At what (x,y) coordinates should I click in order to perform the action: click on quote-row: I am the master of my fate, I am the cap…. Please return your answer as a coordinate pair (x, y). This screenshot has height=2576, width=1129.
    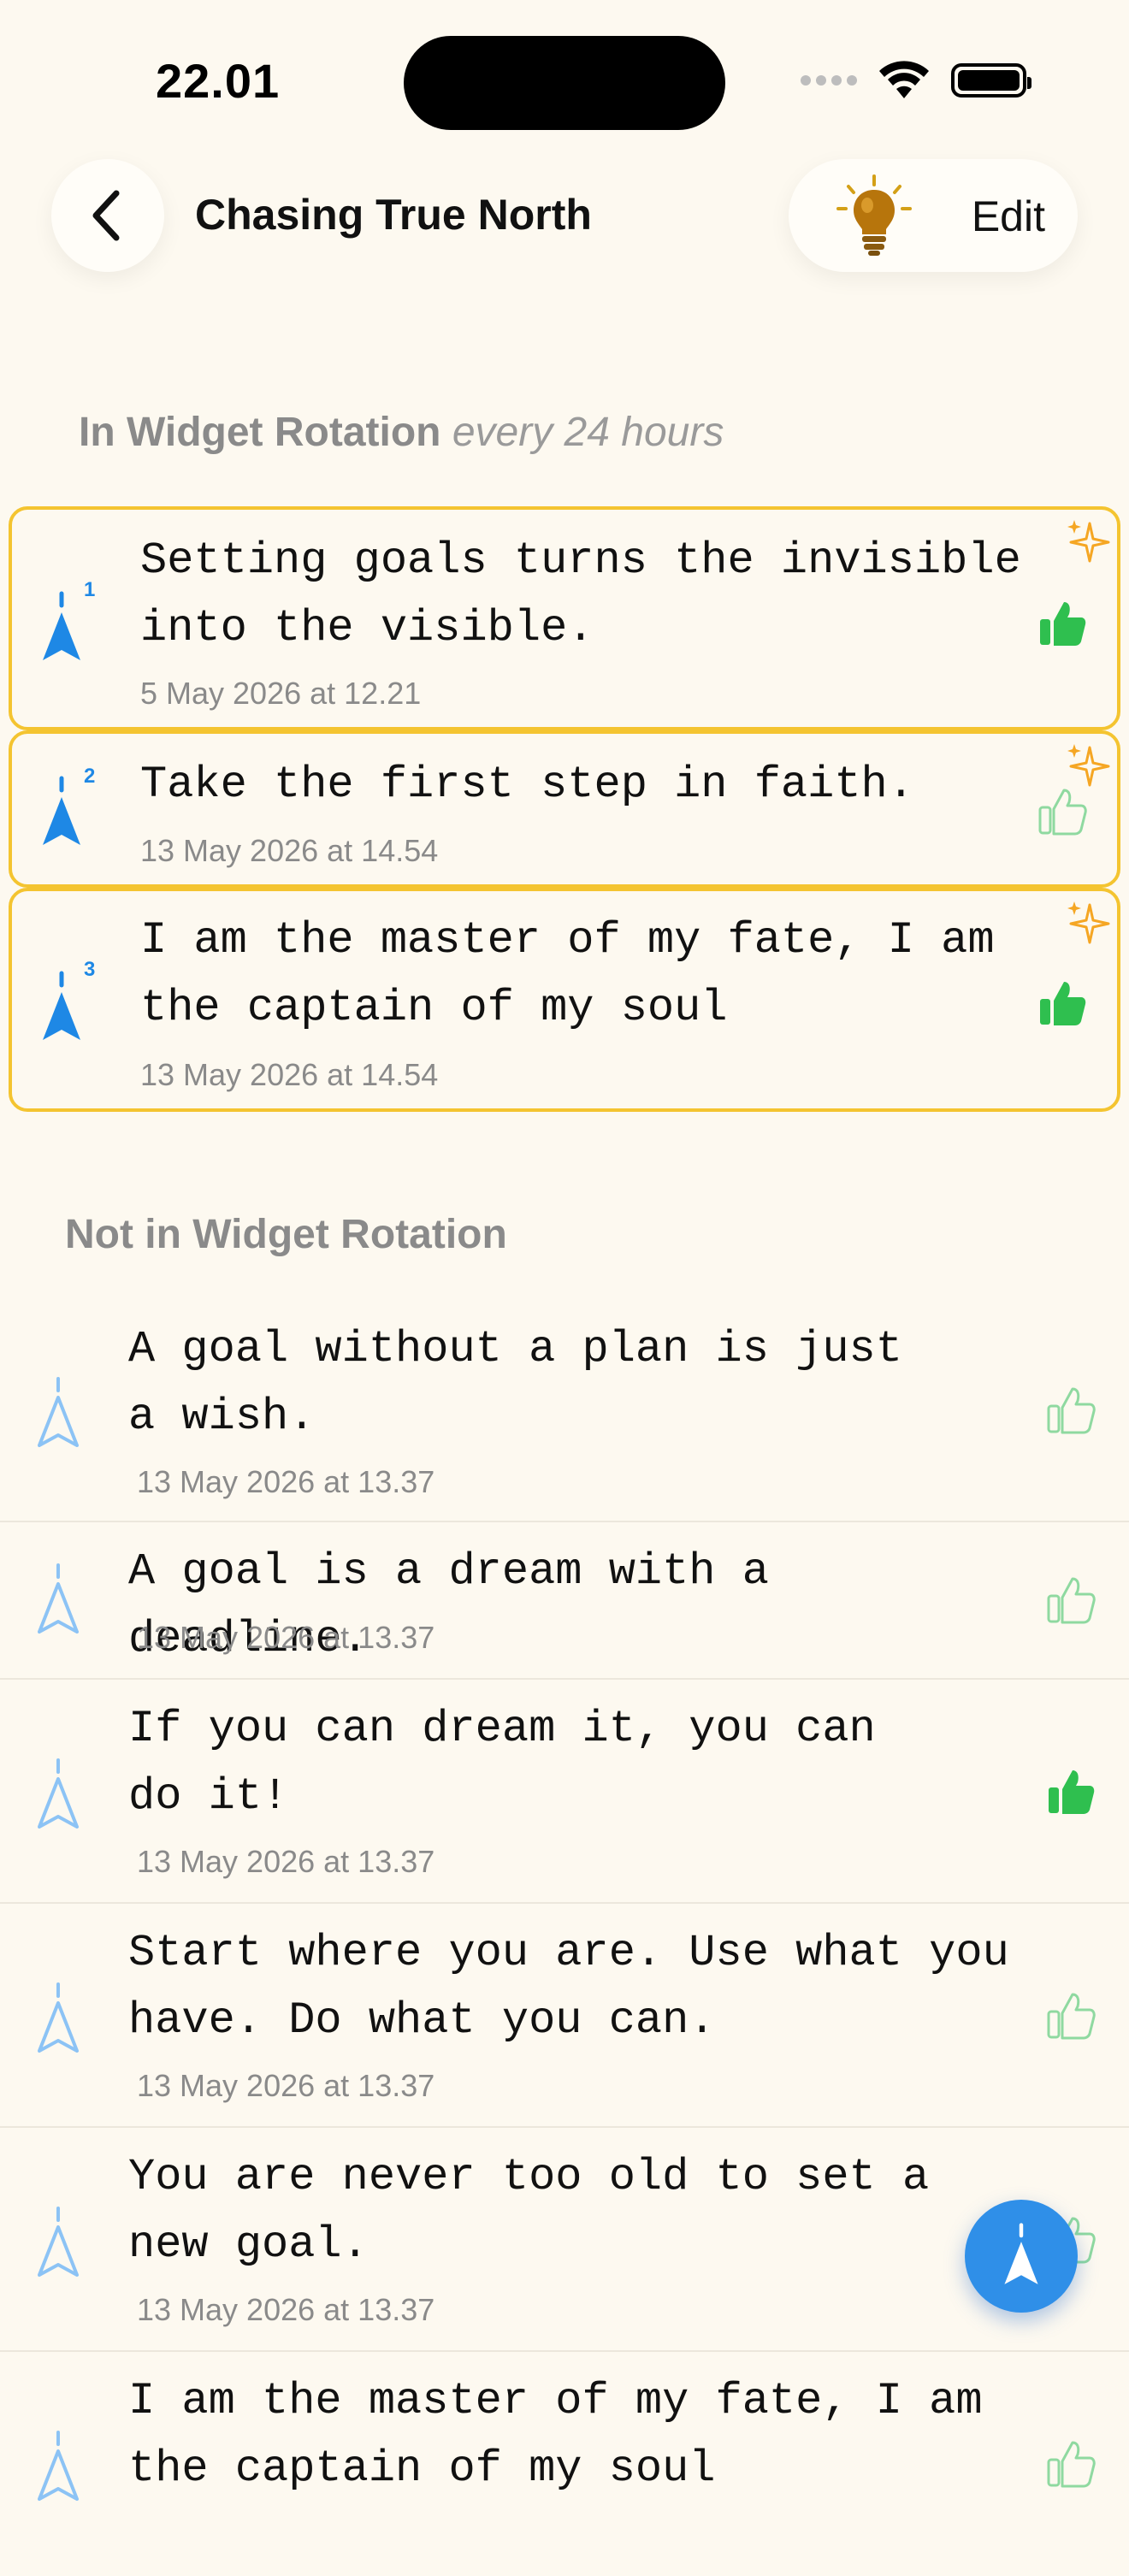
    Looking at the image, I should click on (564, 2464).